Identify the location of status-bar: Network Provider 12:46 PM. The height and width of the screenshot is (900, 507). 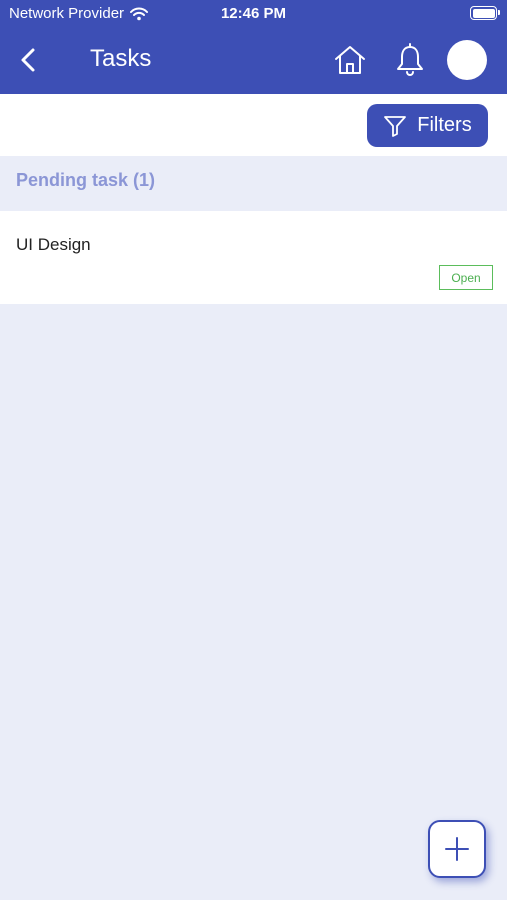
(253, 14).